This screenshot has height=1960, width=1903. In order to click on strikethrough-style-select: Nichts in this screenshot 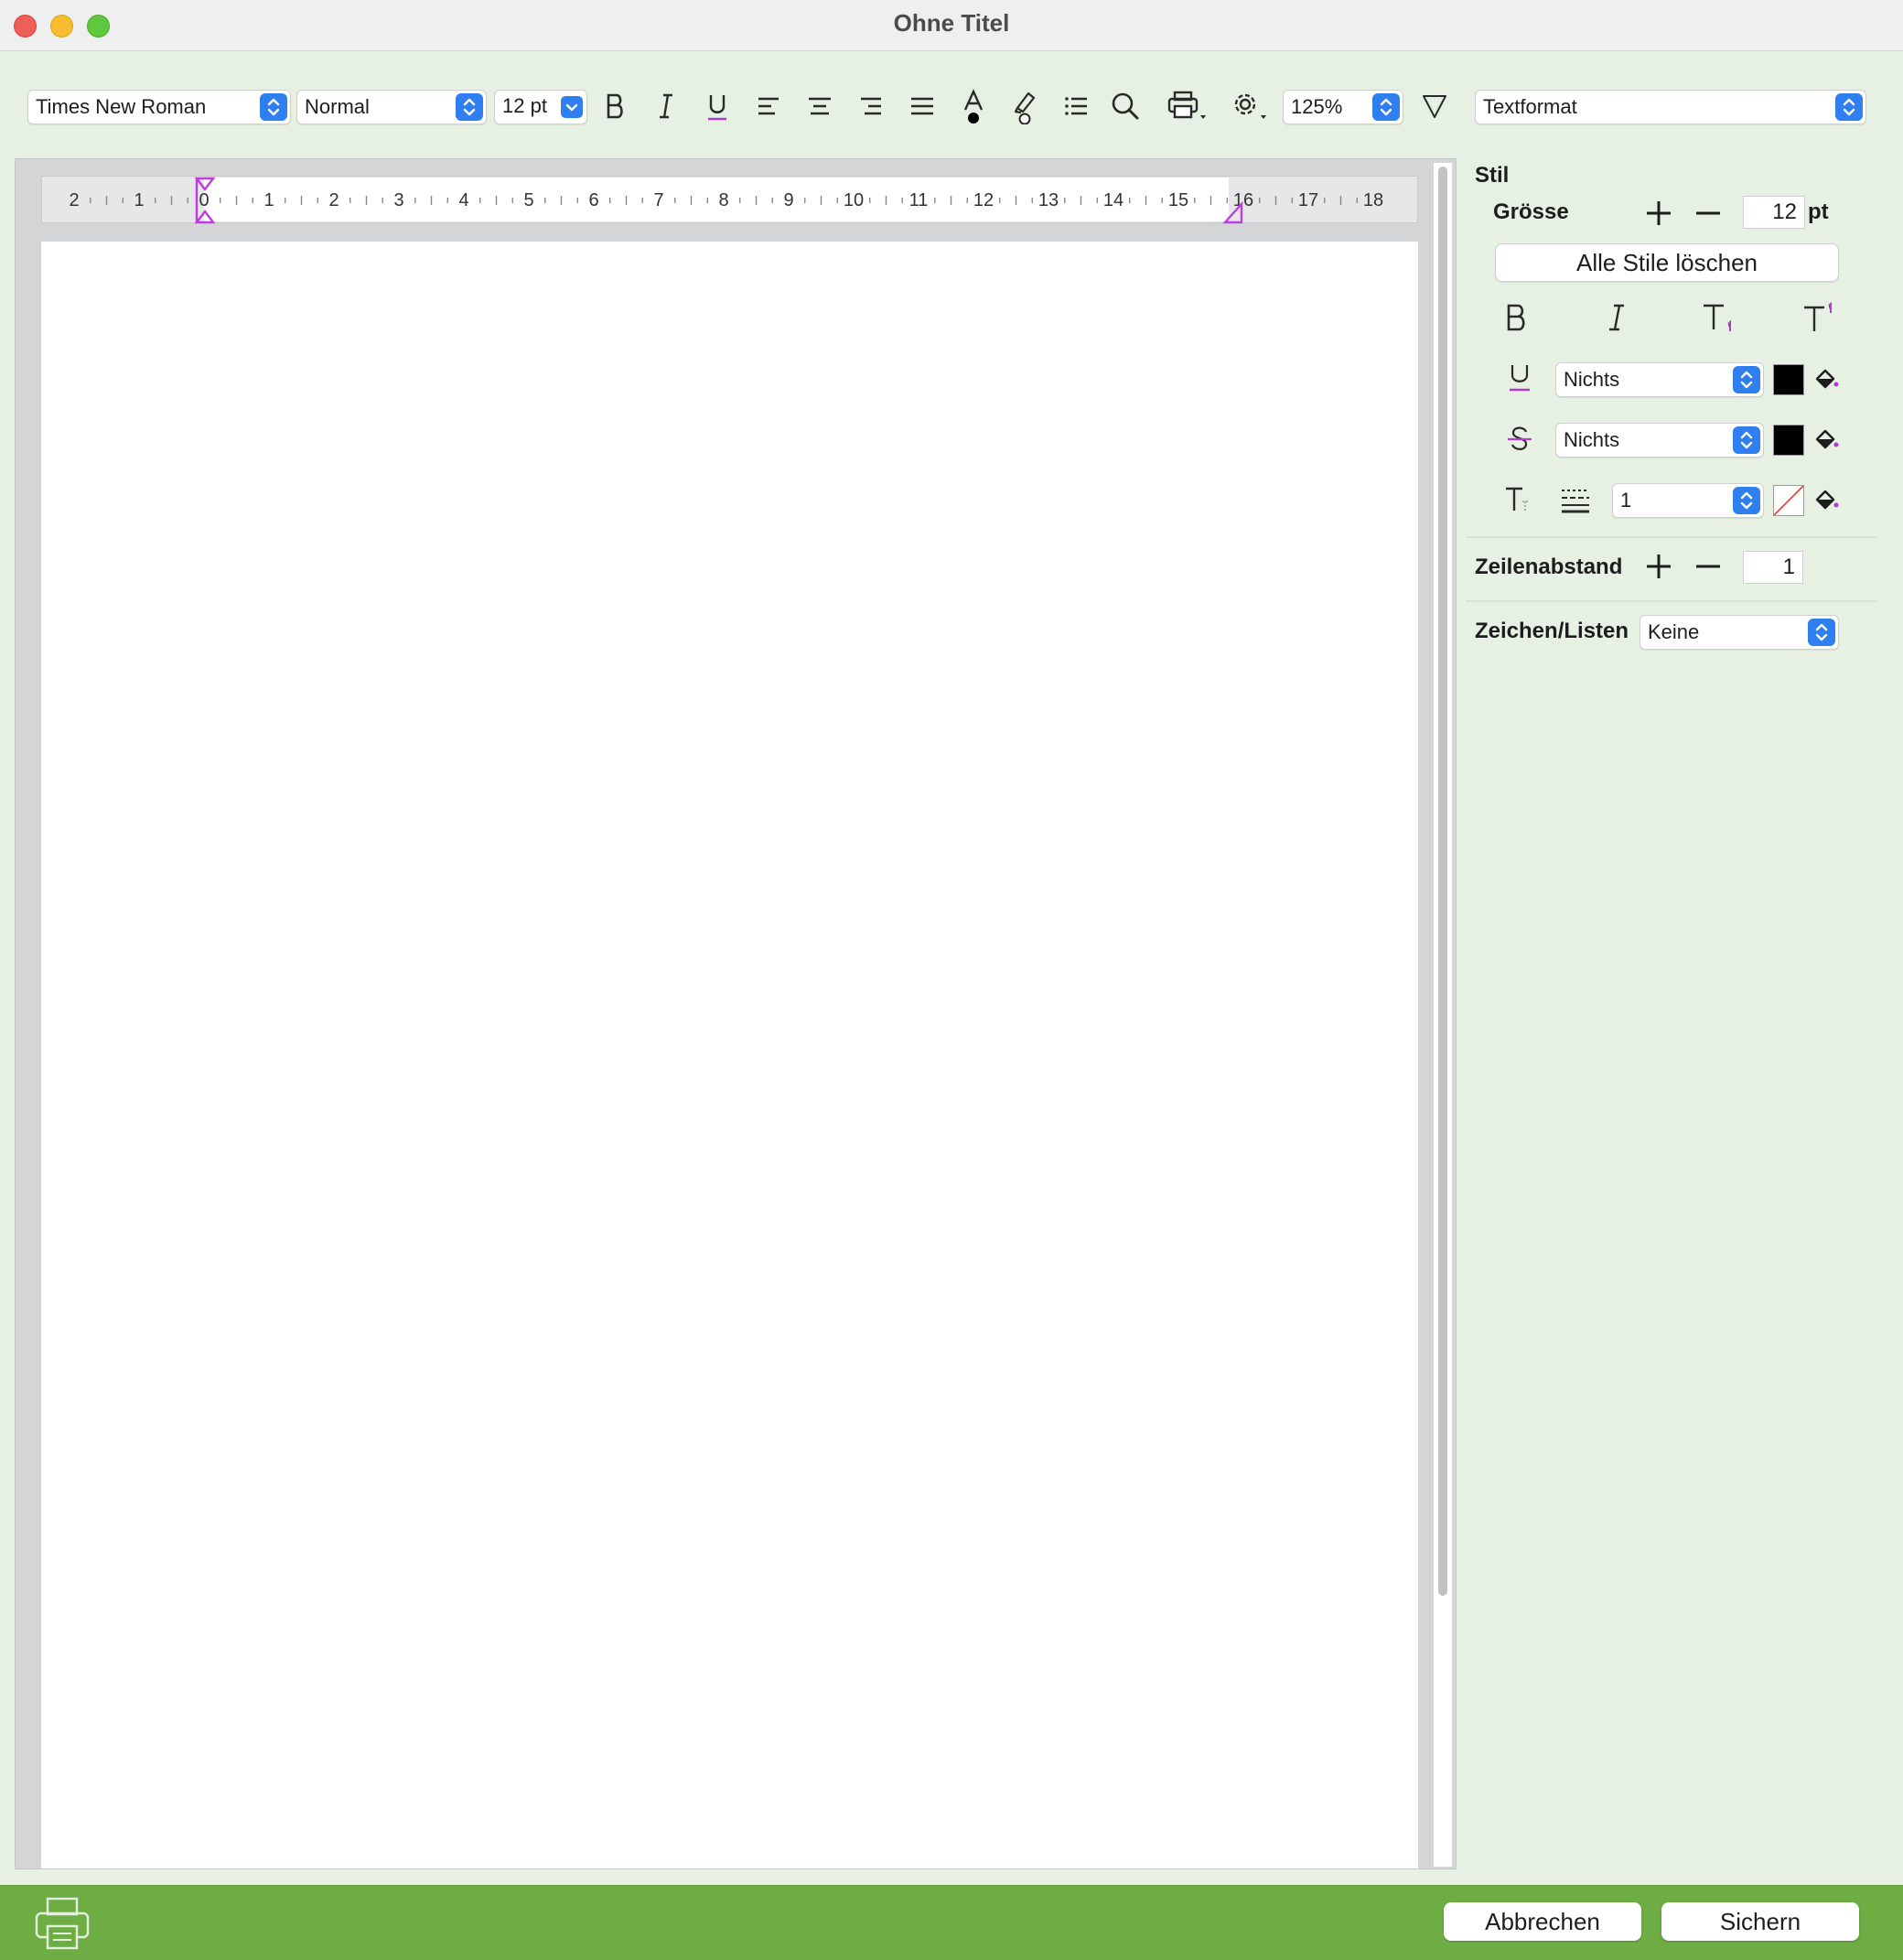, I will do `click(1659, 440)`.